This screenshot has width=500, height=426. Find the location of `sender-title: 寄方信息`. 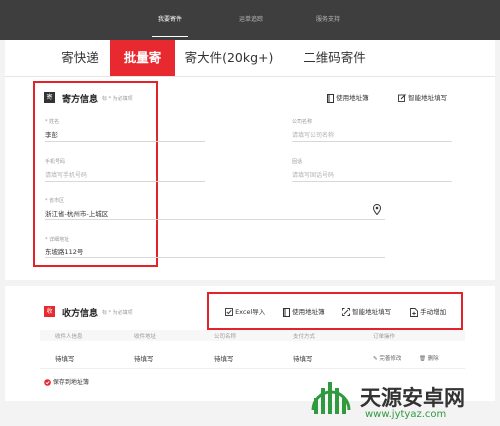

sender-title: 寄方信息 is located at coordinates (80, 100).